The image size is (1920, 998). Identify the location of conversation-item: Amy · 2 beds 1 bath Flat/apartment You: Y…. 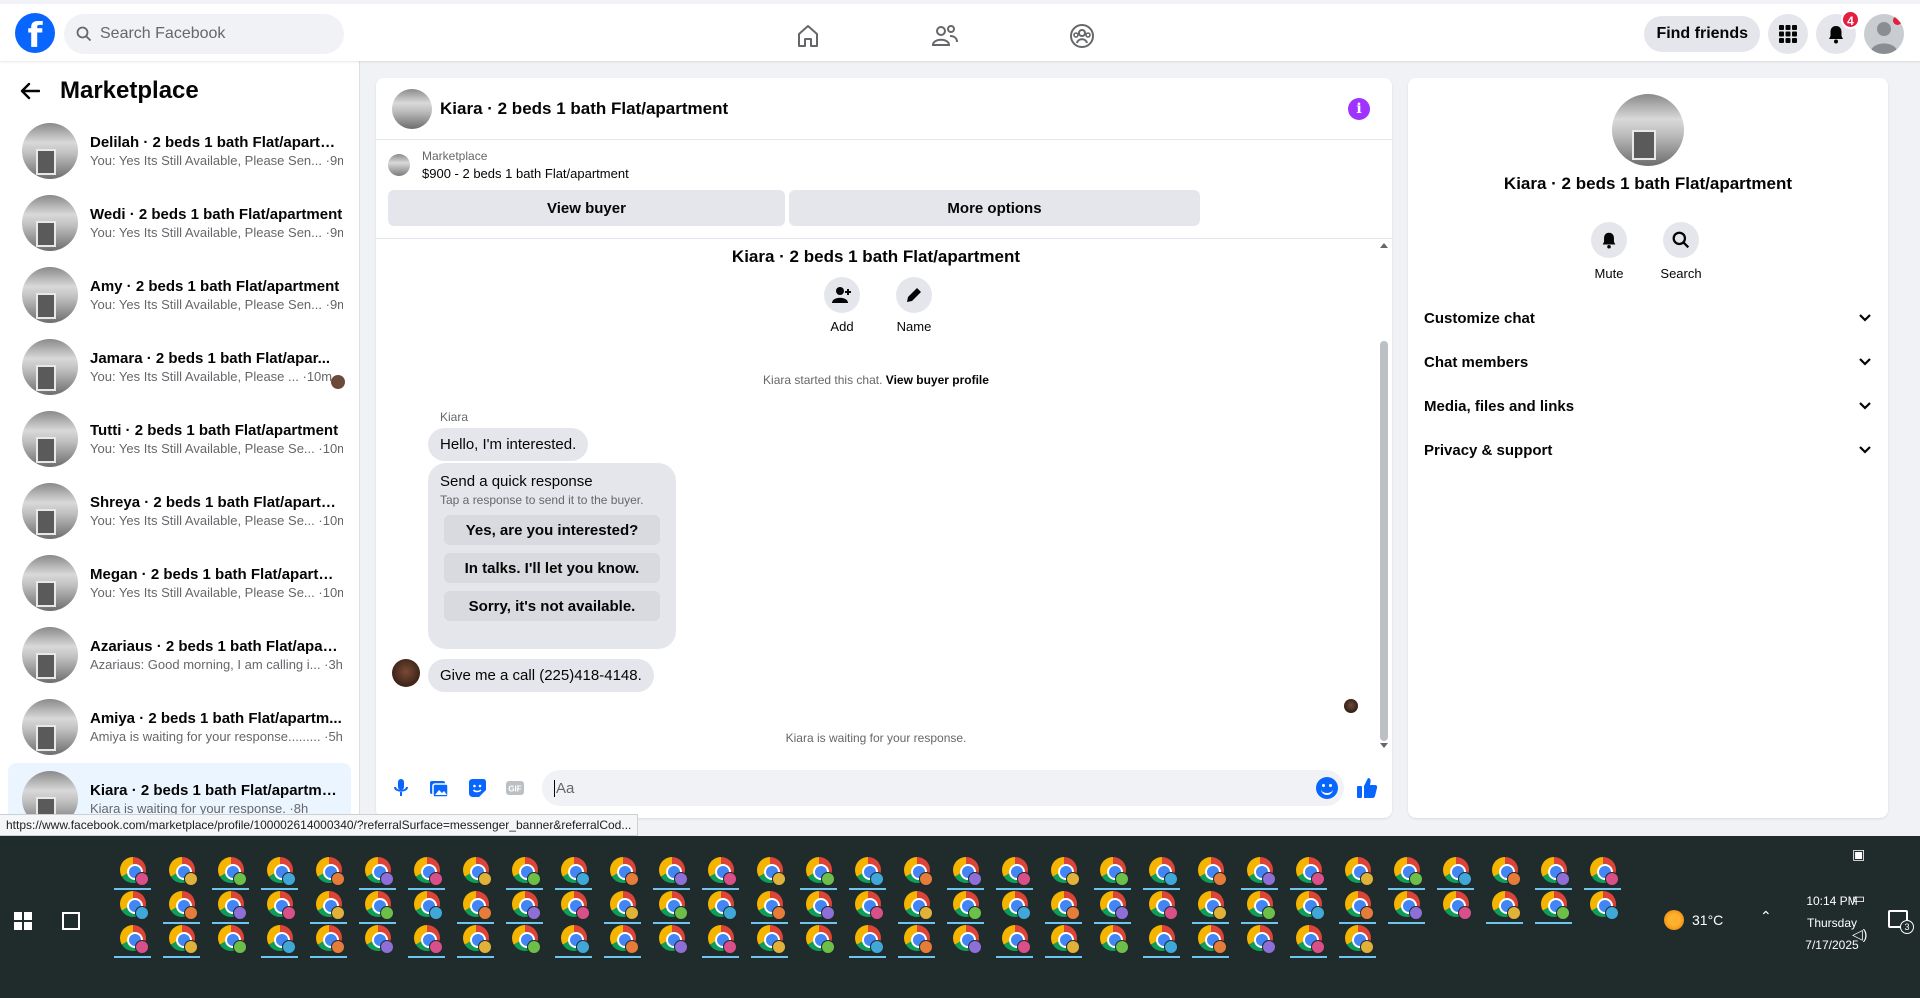
(179, 295).